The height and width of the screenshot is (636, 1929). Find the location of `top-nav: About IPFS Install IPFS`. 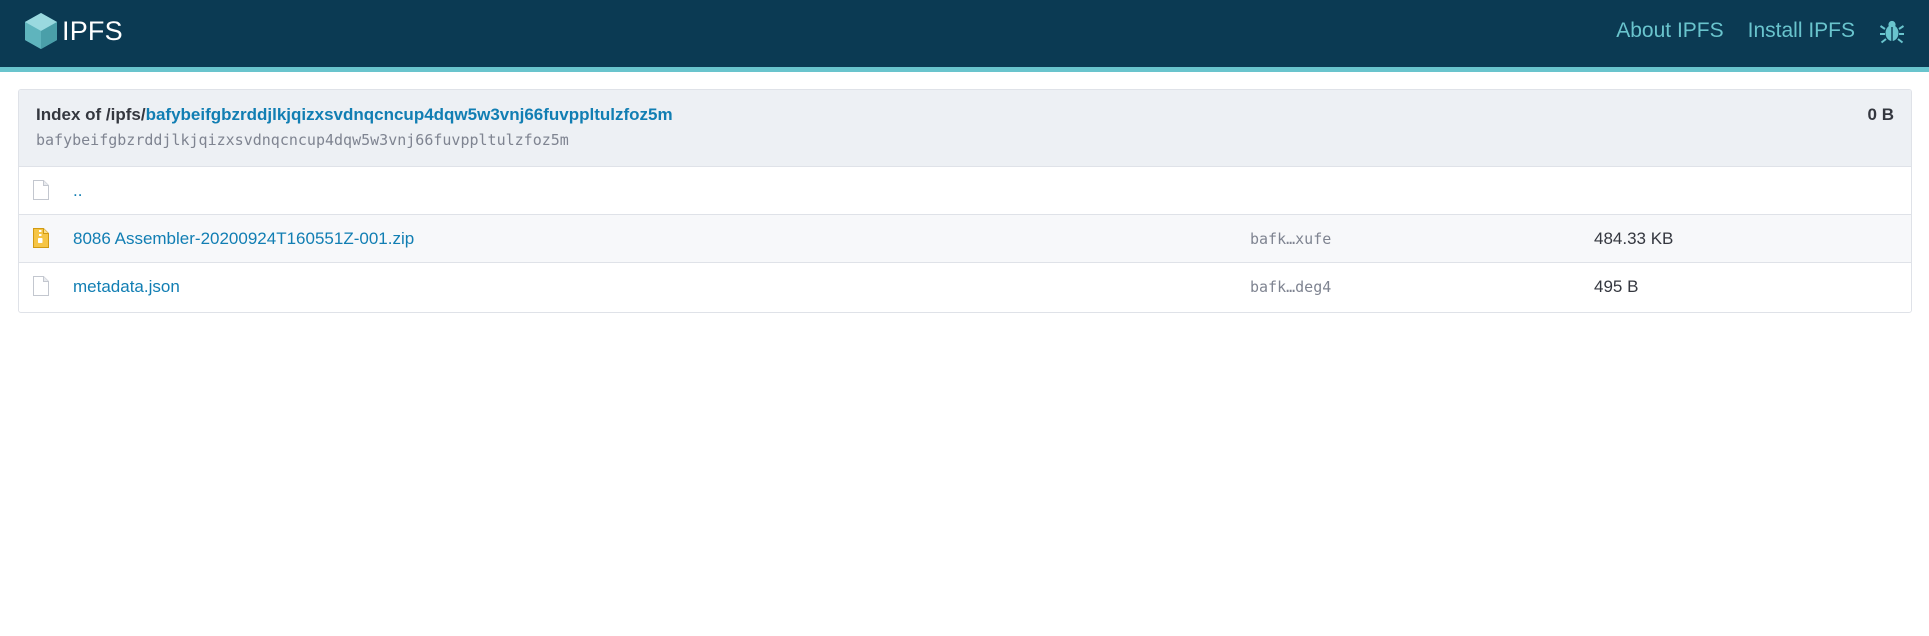

top-nav: About IPFS Install IPFS is located at coordinates (1760, 31).